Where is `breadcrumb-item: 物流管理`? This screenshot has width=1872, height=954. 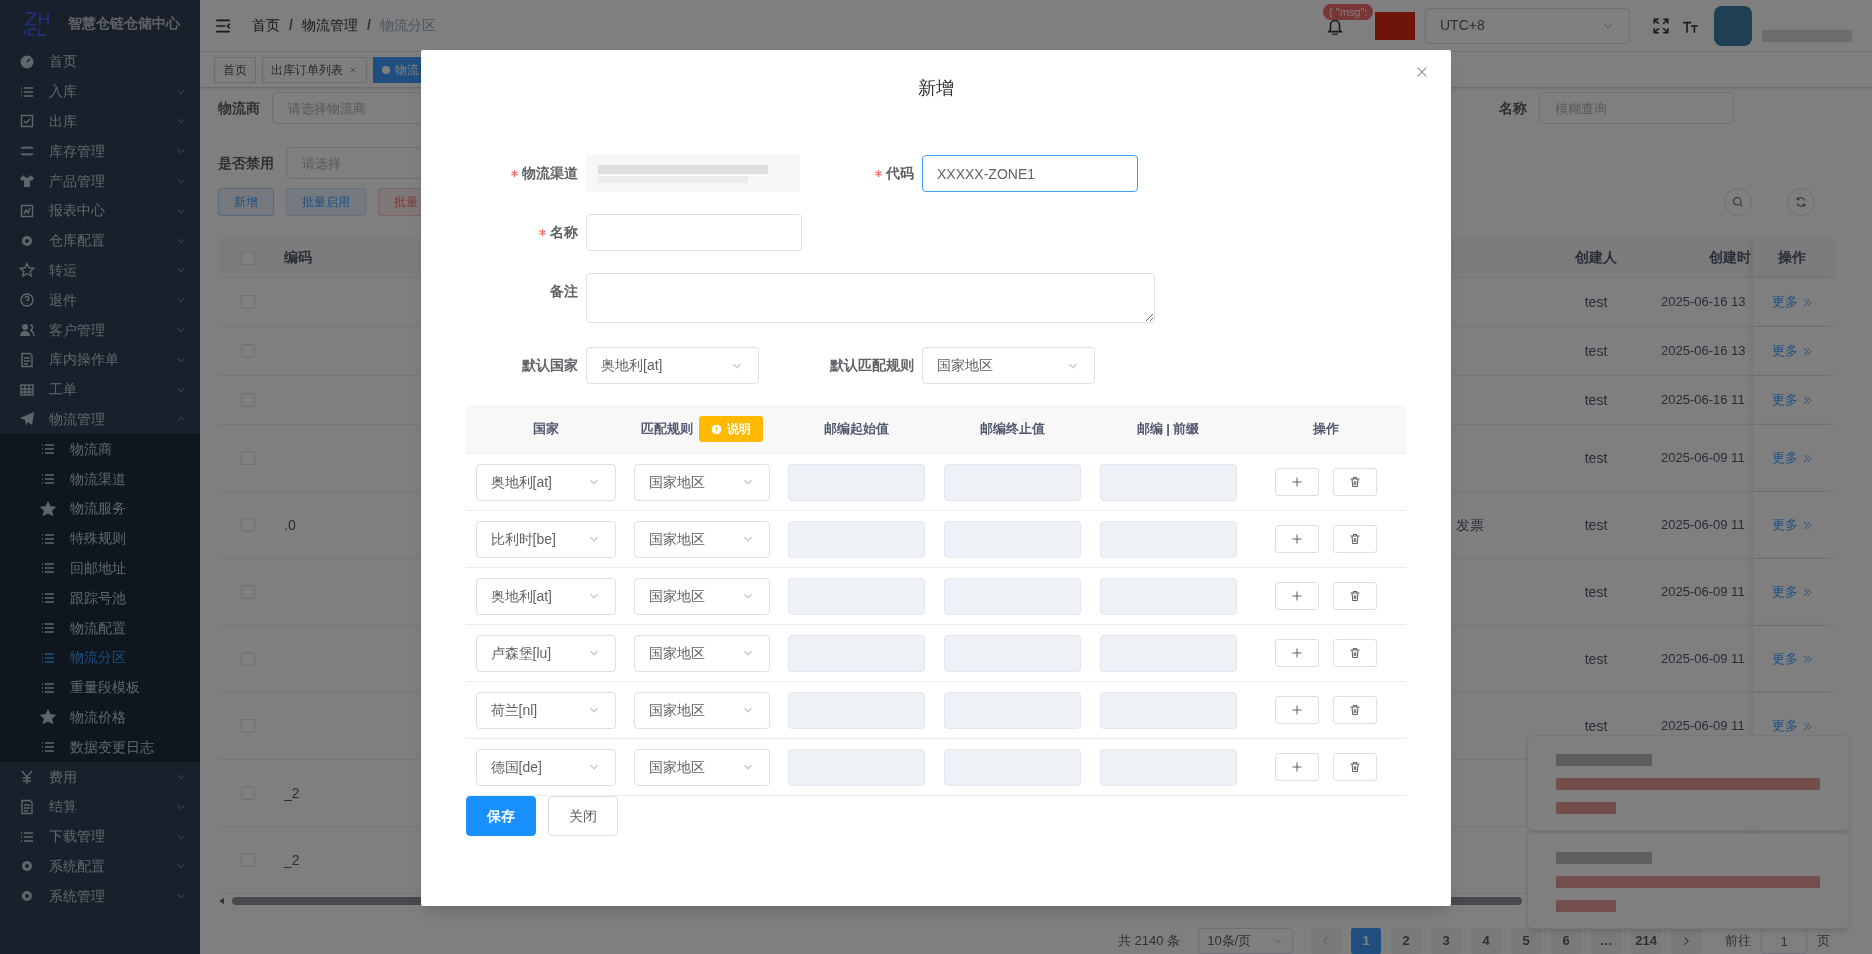 breadcrumb-item: 物流管理 is located at coordinates (329, 25).